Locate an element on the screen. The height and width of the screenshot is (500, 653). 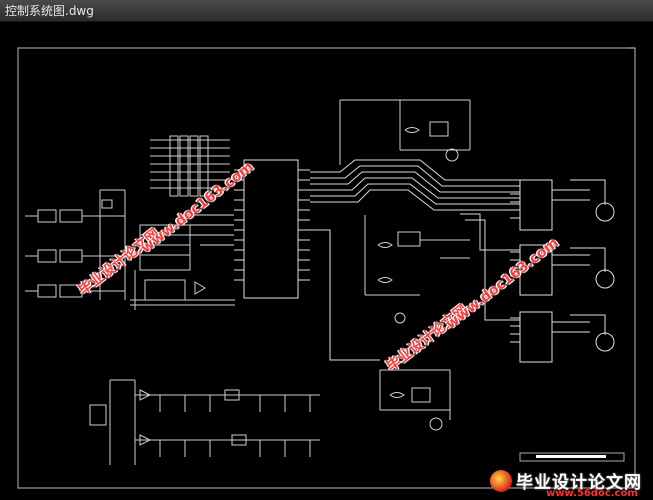
power-supply-circuit is located at coordinates (204, 422).